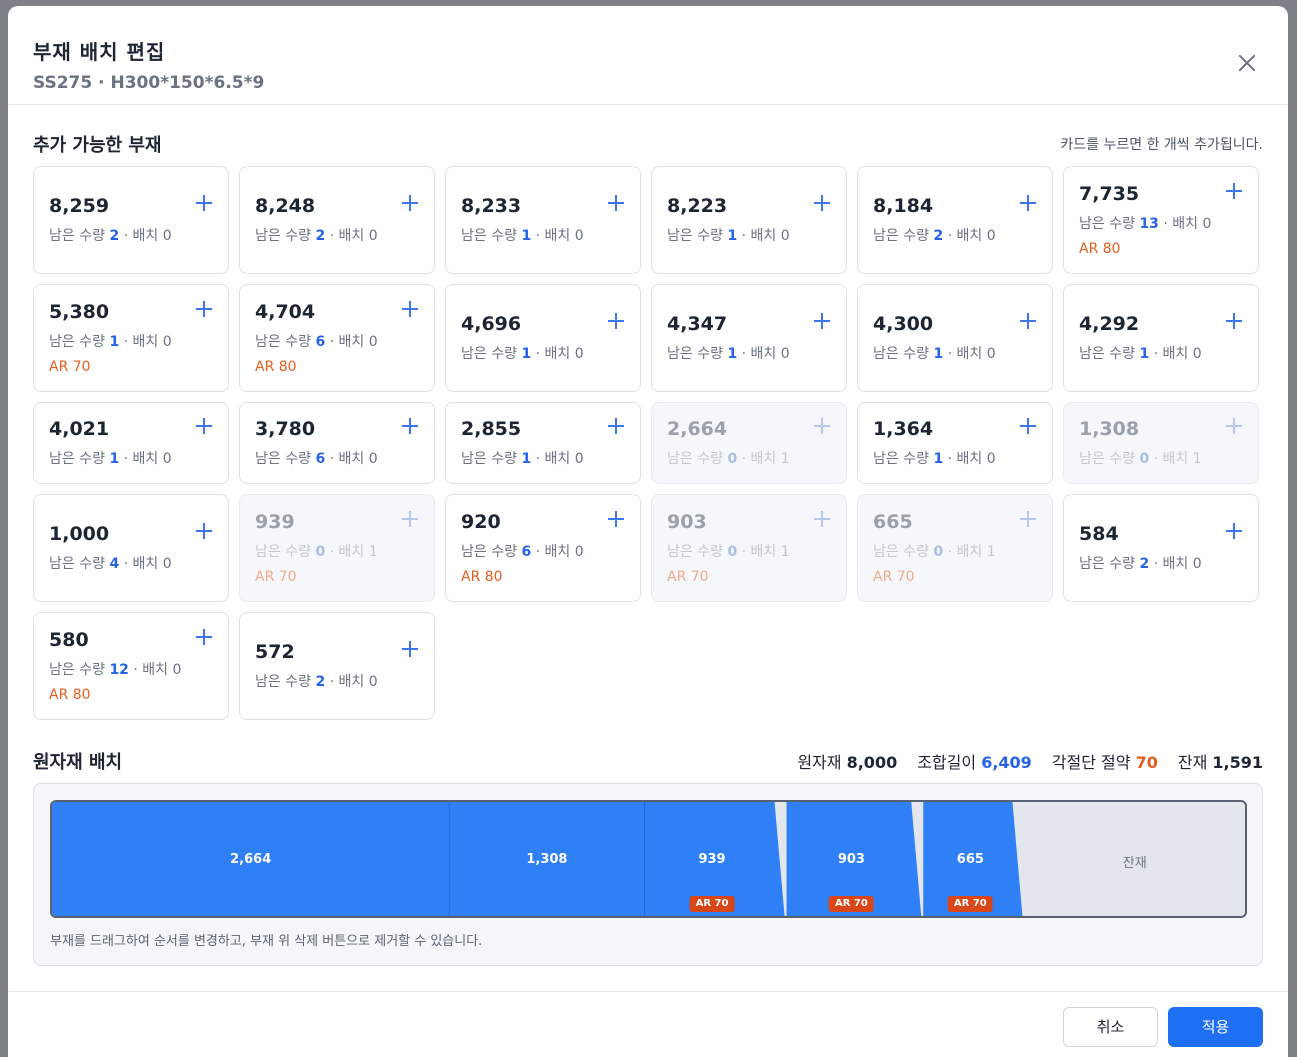 This screenshot has height=1057, width=1297. Describe the element at coordinates (79, 534) in the screenshot. I see `part-length: 1,000` at that location.